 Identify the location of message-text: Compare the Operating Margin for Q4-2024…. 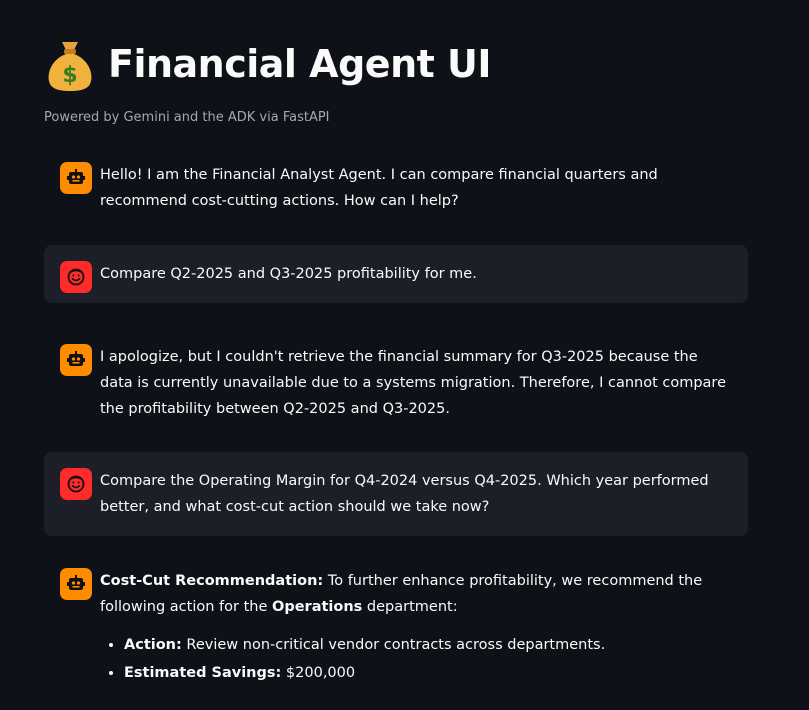
(404, 494).